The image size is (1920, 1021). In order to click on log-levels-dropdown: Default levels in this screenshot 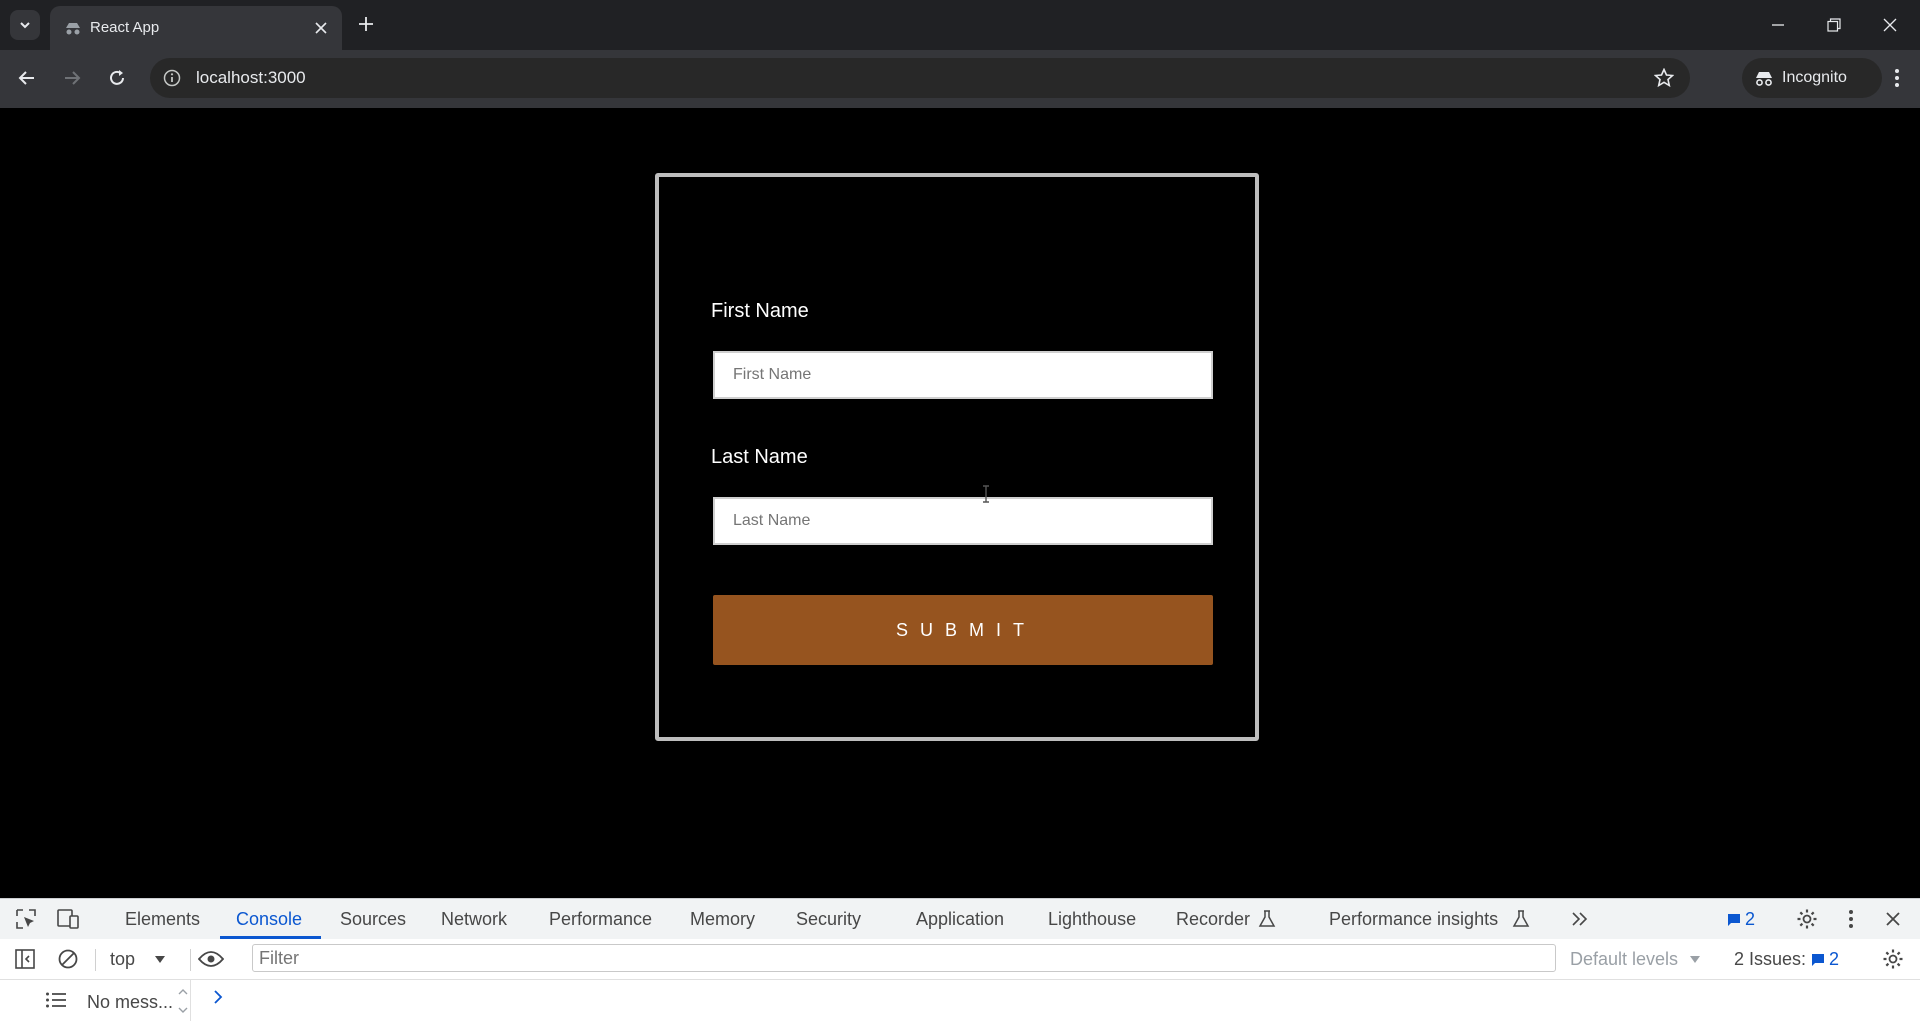, I will do `click(1635, 959)`.